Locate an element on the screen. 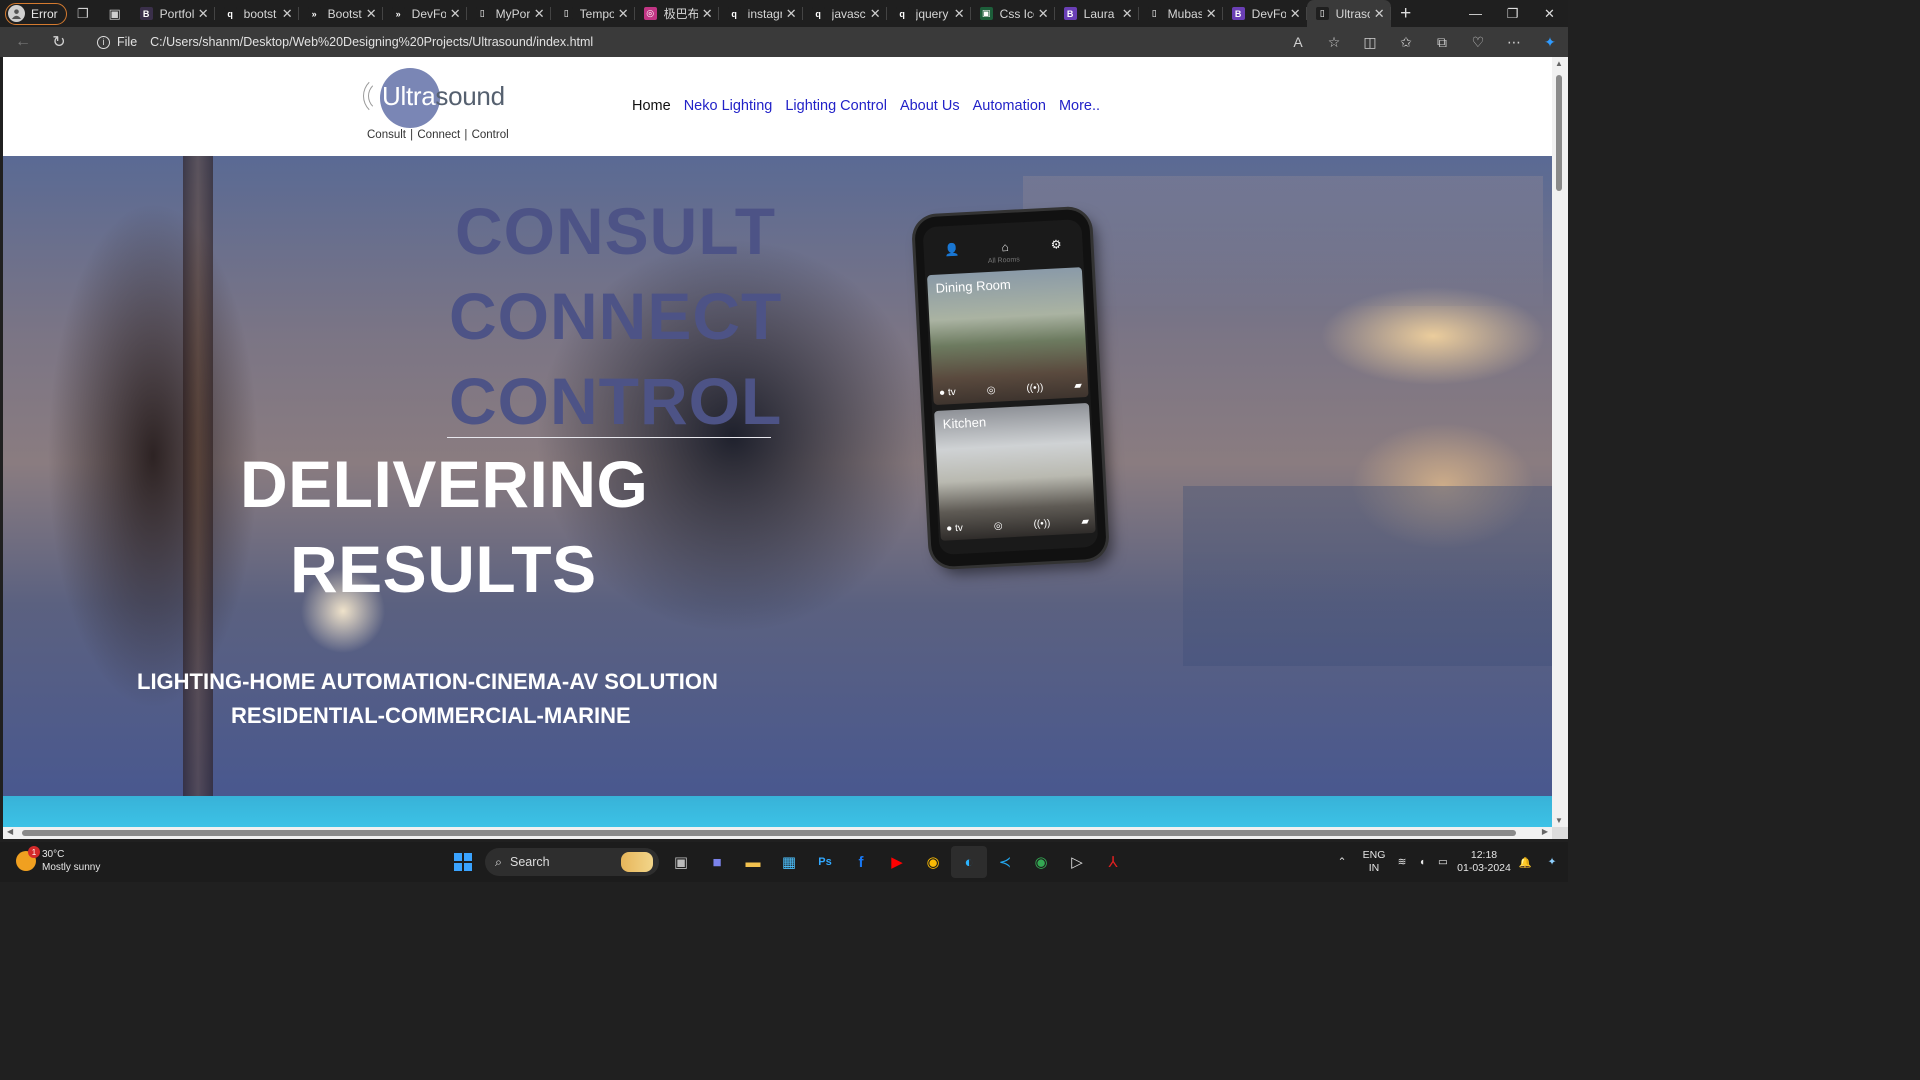 The image size is (1920, 1080). horizontal-scrollbar: ◀ ▶ is located at coordinates (777, 833).